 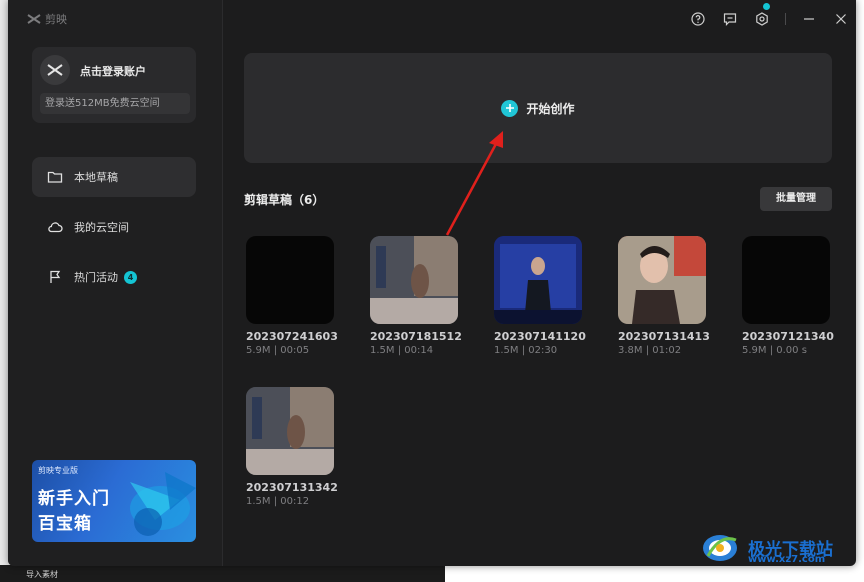 What do you see at coordinates (114, 501) in the screenshot?
I see `beginner-banner: 剪映专业版 新手入门 百宝箱` at bounding box center [114, 501].